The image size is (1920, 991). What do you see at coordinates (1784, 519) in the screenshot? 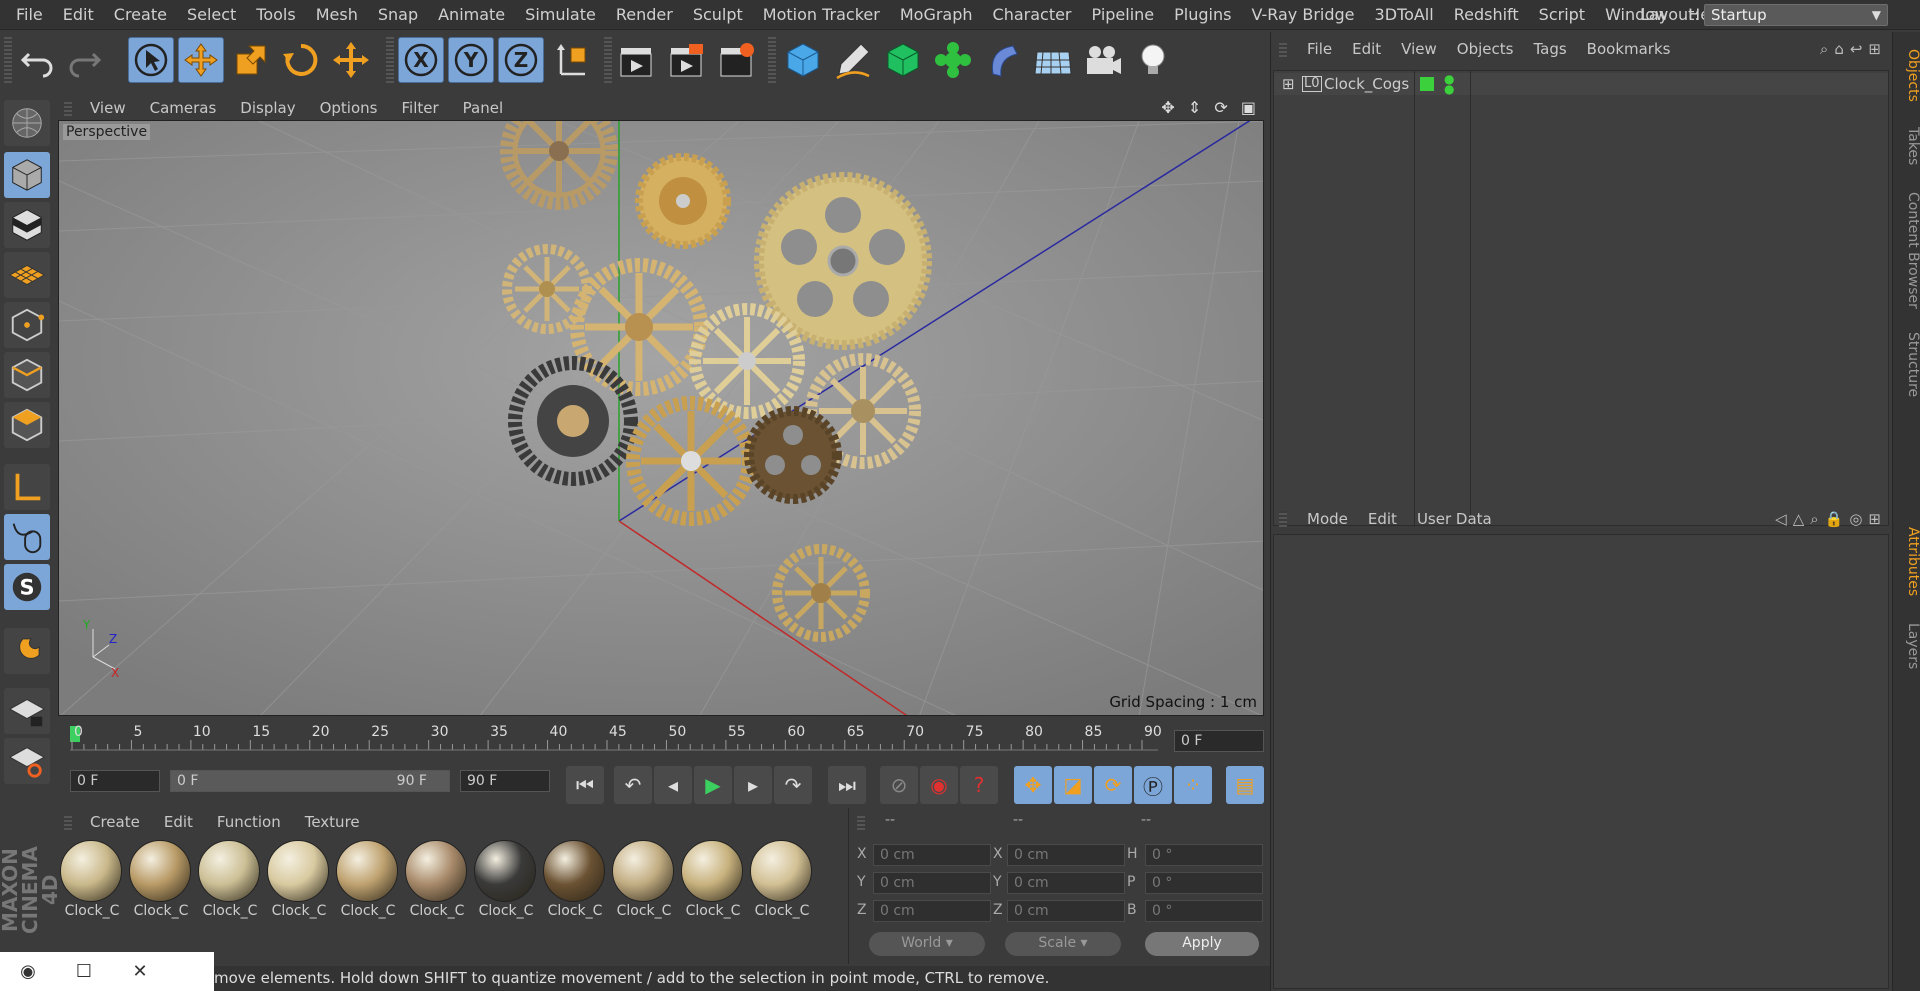
I see `back-arrow-icon: ◁` at bounding box center [1784, 519].